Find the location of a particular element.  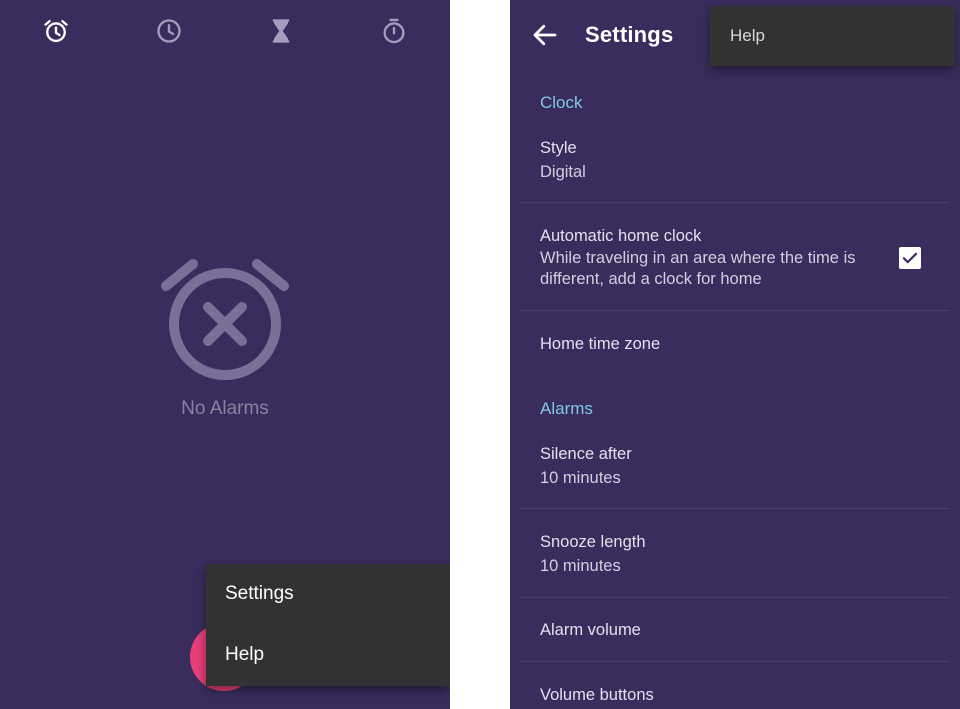

automatic-home-clock-checkbox is located at coordinates (910, 258).